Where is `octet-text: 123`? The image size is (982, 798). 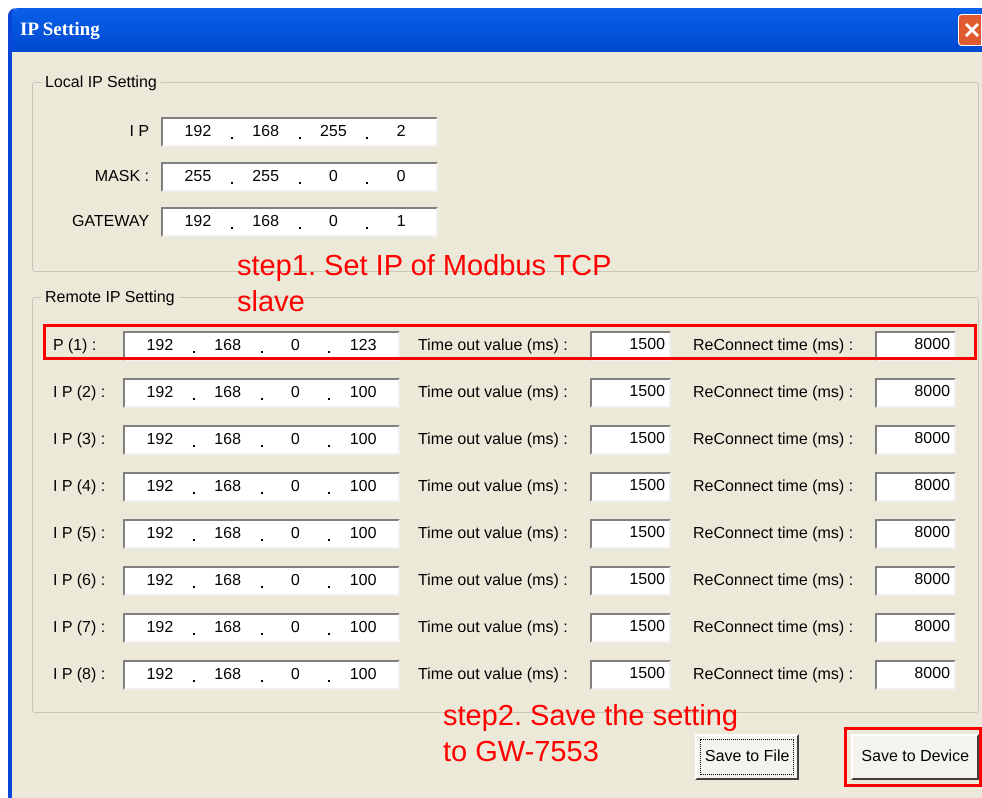 octet-text: 123 is located at coordinates (363, 346).